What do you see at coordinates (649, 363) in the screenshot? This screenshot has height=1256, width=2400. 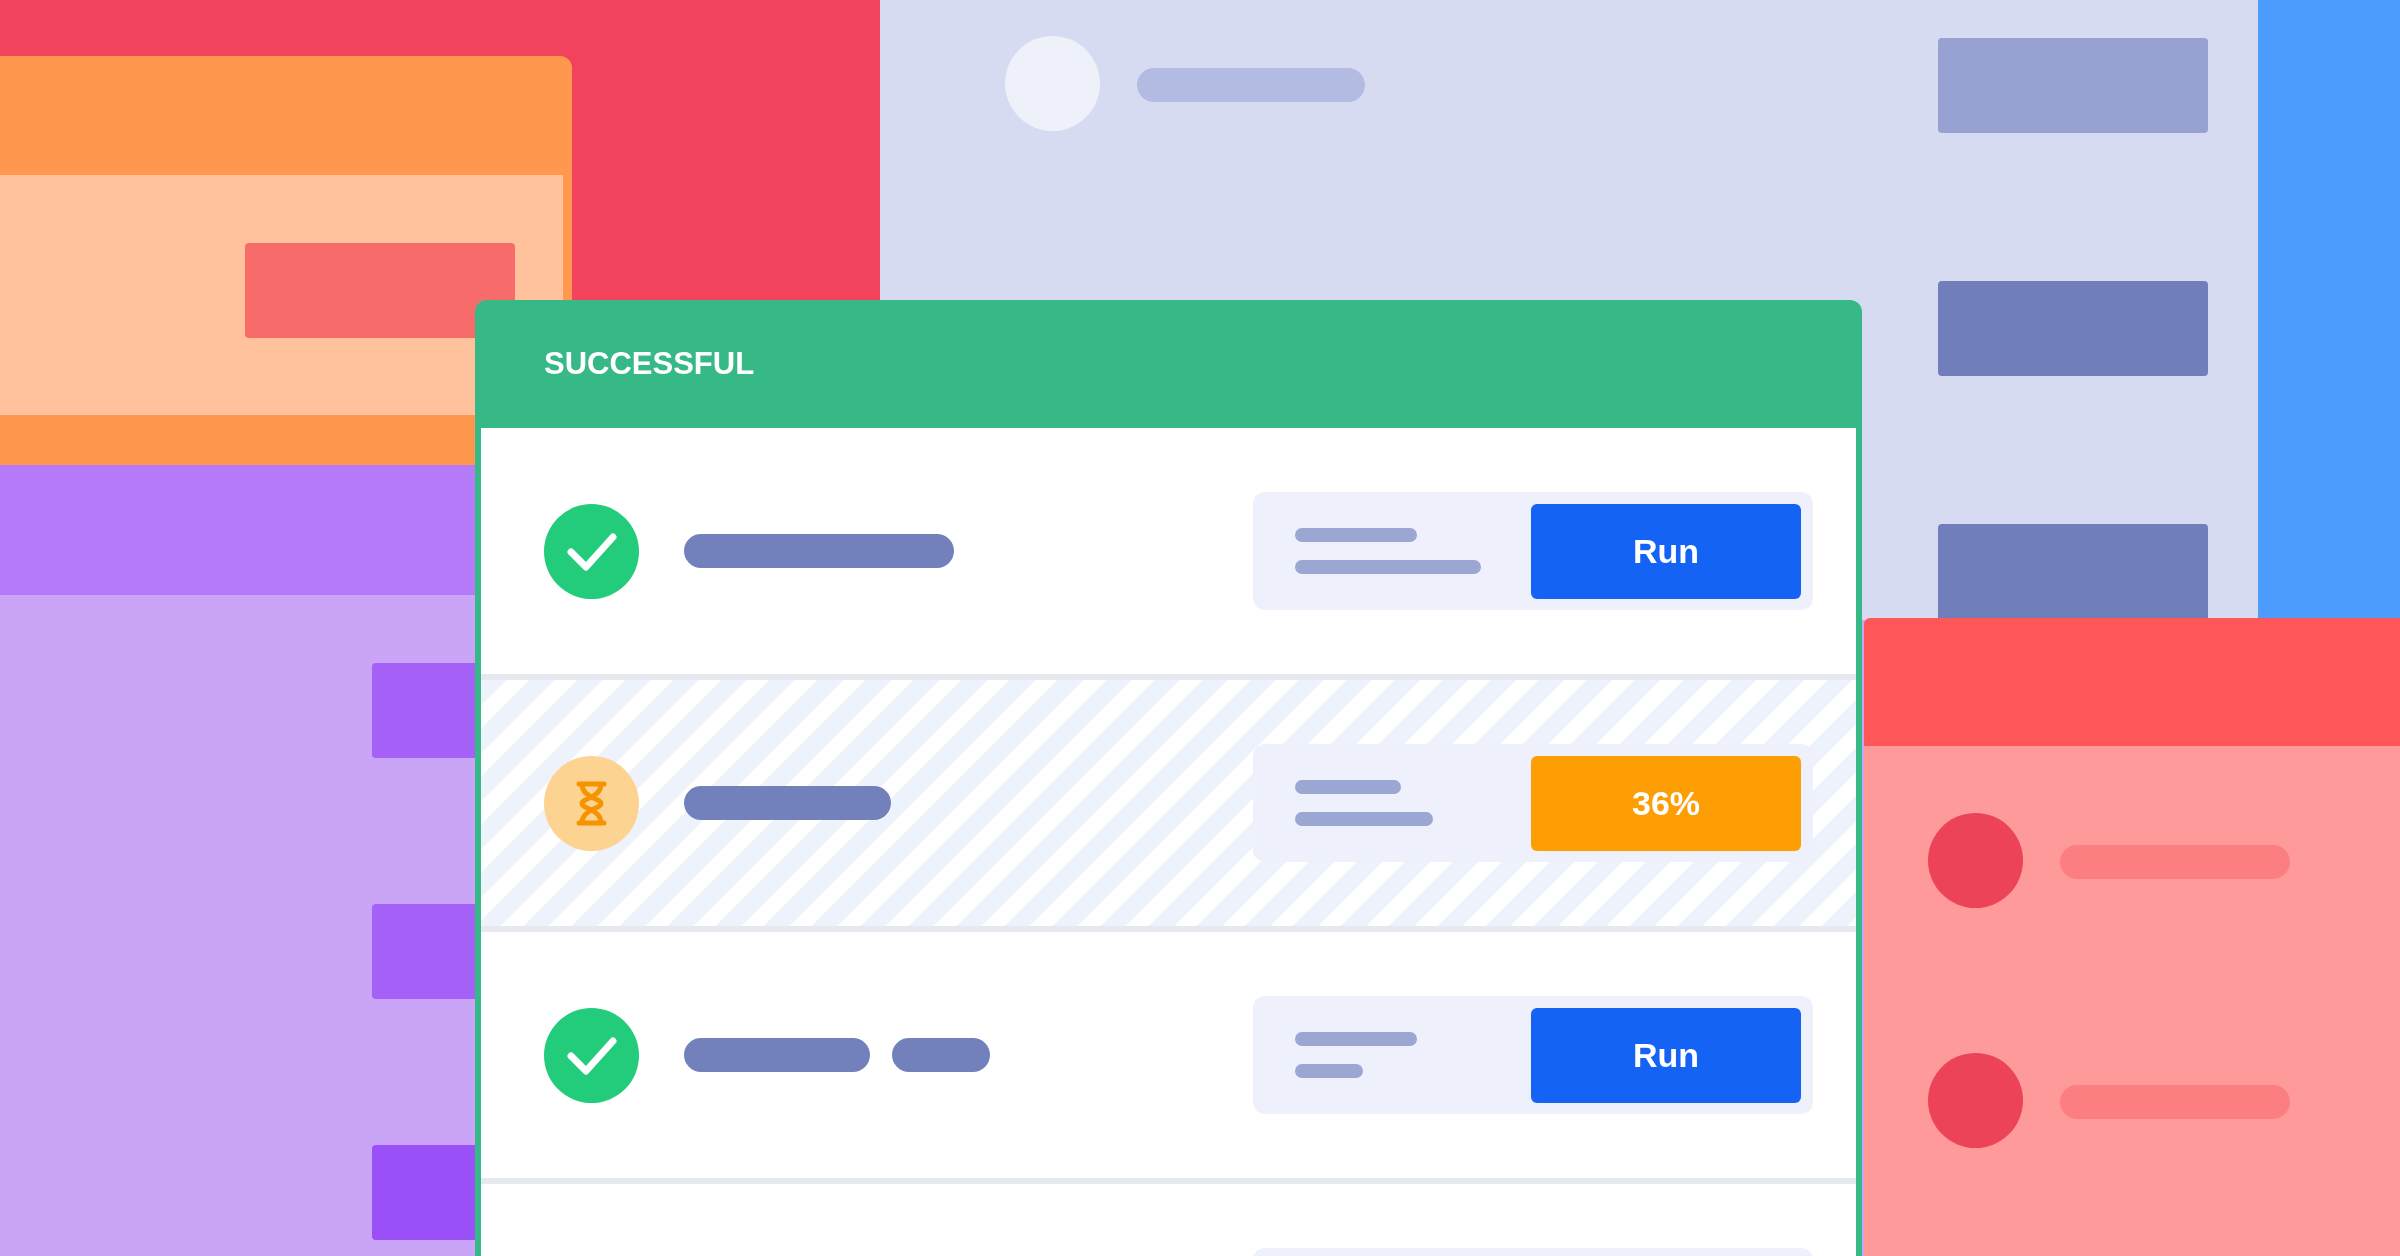 I see `card-title: SUCCESSFUL` at bounding box center [649, 363].